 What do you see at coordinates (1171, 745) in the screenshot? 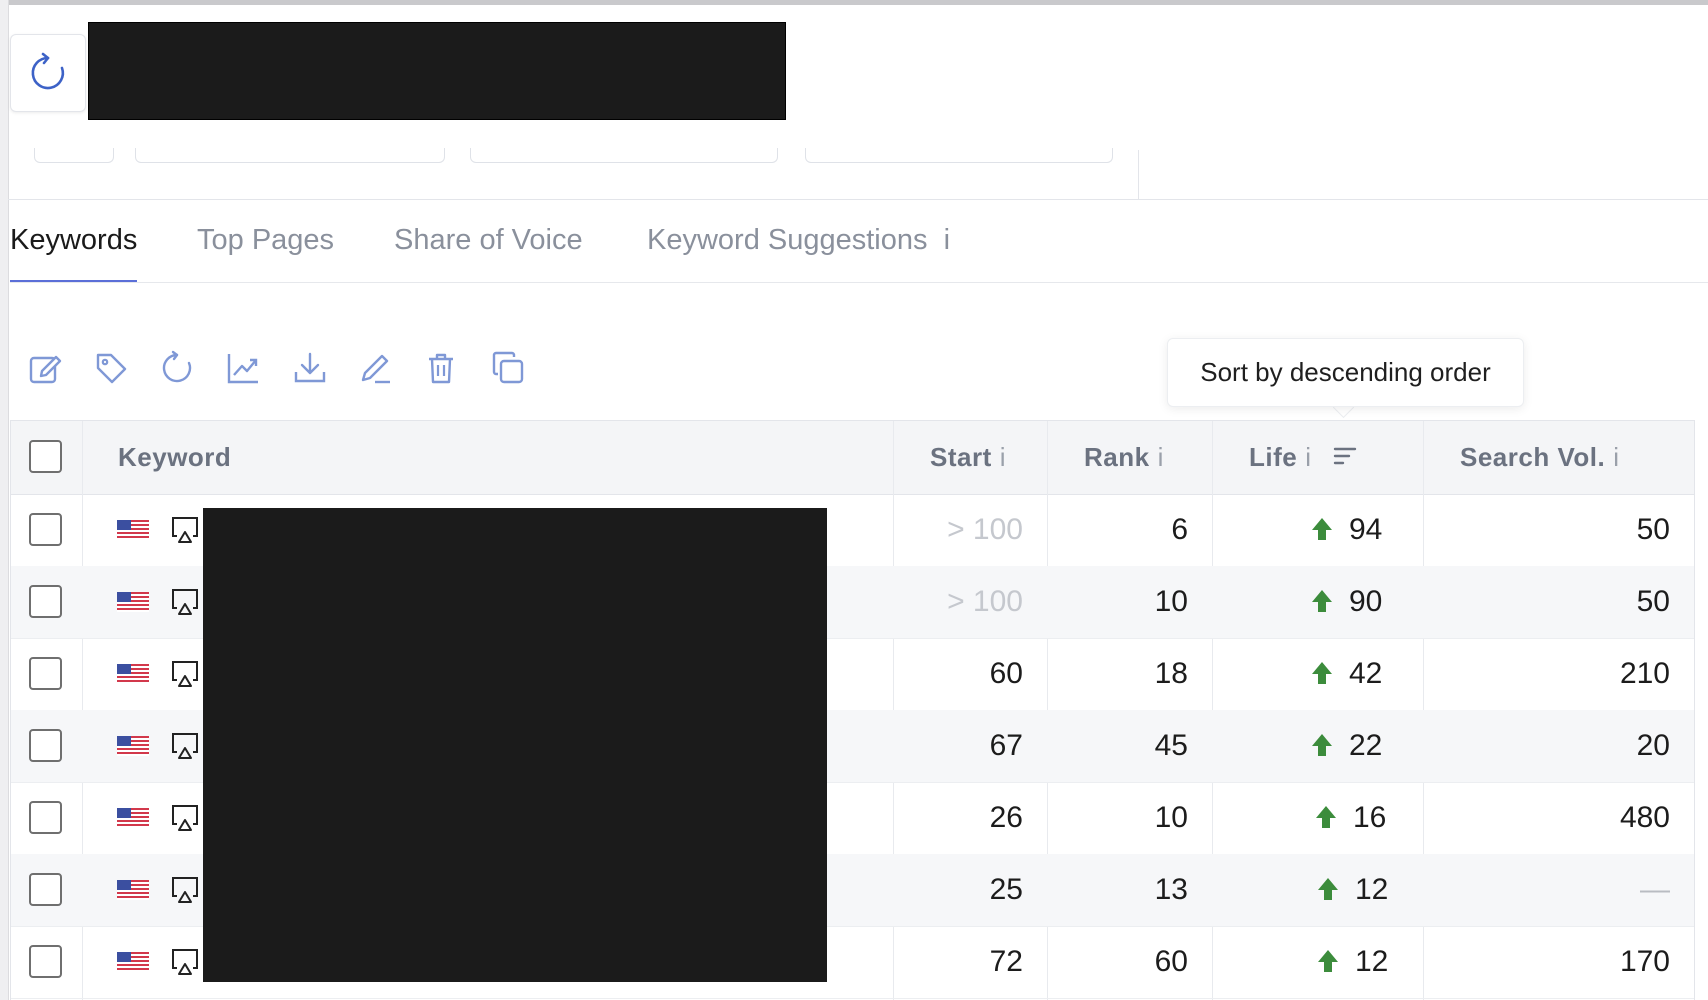
I see `current-rank: 45` at bounding box center [1171, 745].